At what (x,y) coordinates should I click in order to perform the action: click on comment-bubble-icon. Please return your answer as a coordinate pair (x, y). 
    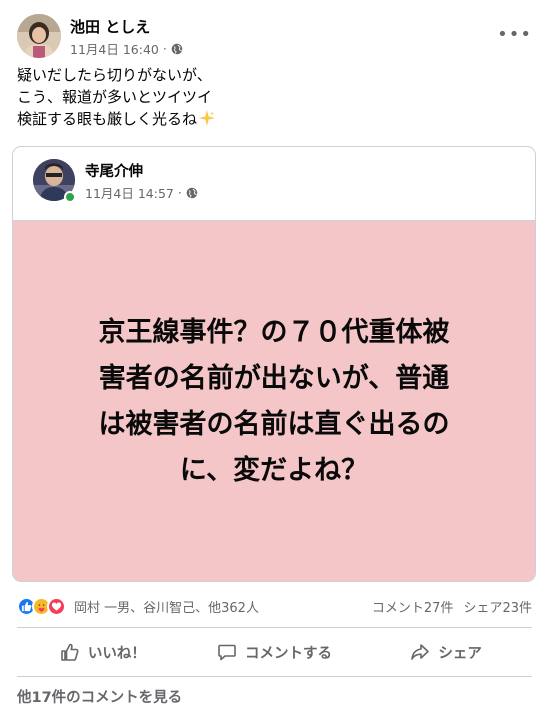
    Looking at the image, I should click on (227, 652).